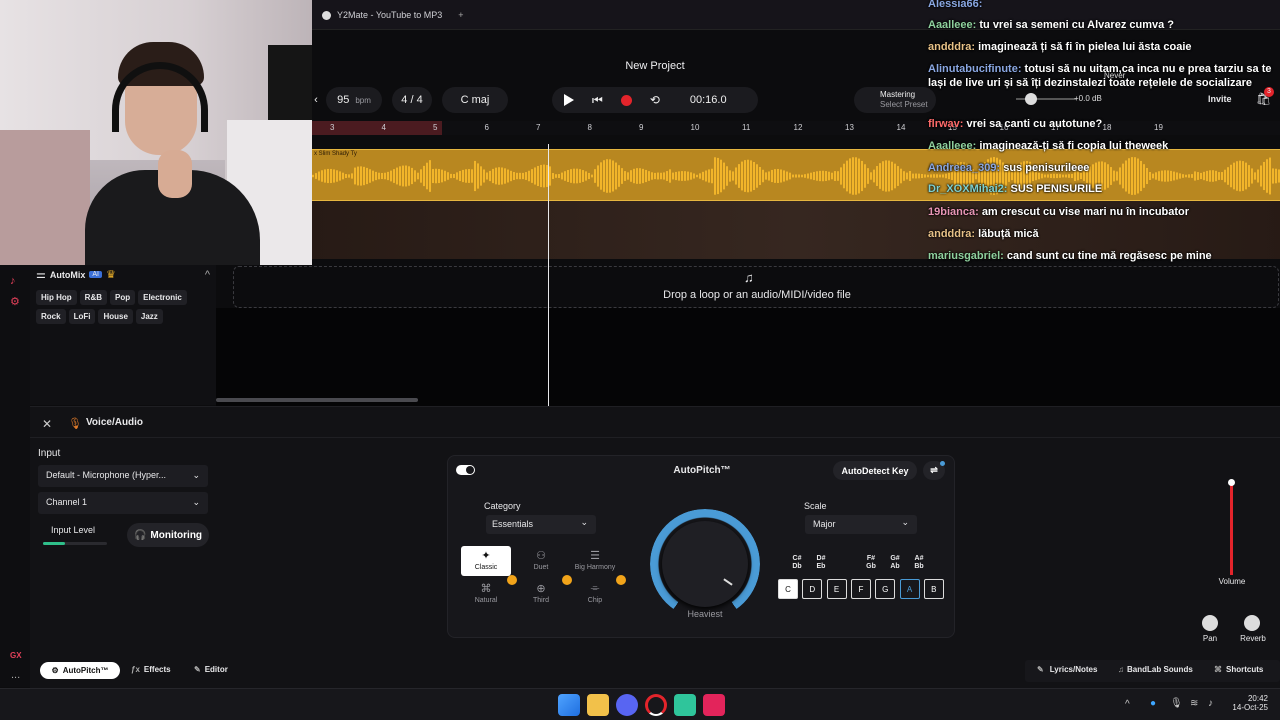 The width and height of the screenshot is (1280, 720). Describe the element at coordinates (955, 212) in the screenshot. I see `chat-username: 19bianca:` at that location.